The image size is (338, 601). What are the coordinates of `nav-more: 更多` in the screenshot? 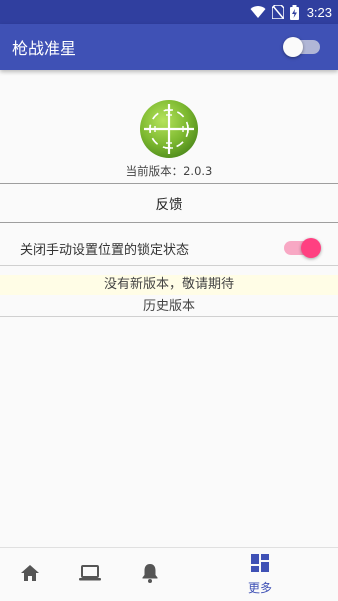 It's located at (260, 574).